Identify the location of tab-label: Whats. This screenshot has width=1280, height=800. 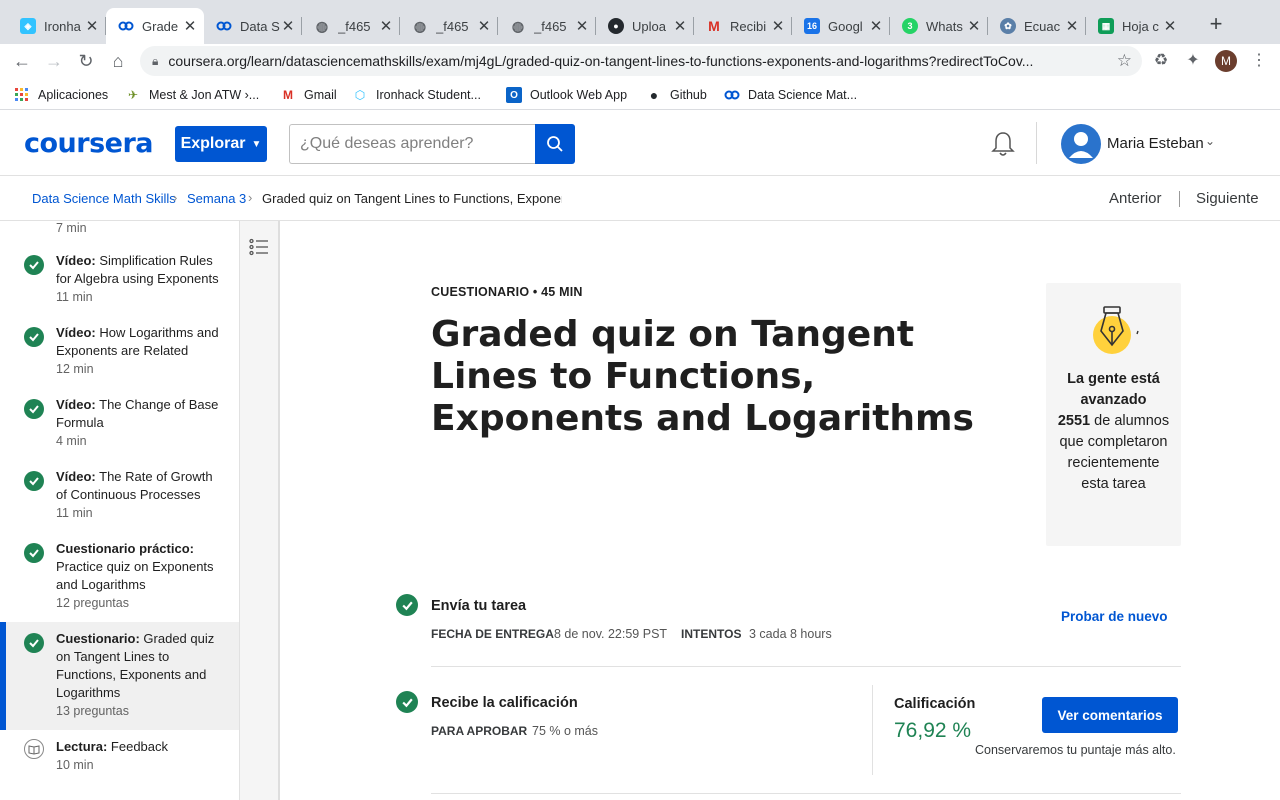
(944, 26).